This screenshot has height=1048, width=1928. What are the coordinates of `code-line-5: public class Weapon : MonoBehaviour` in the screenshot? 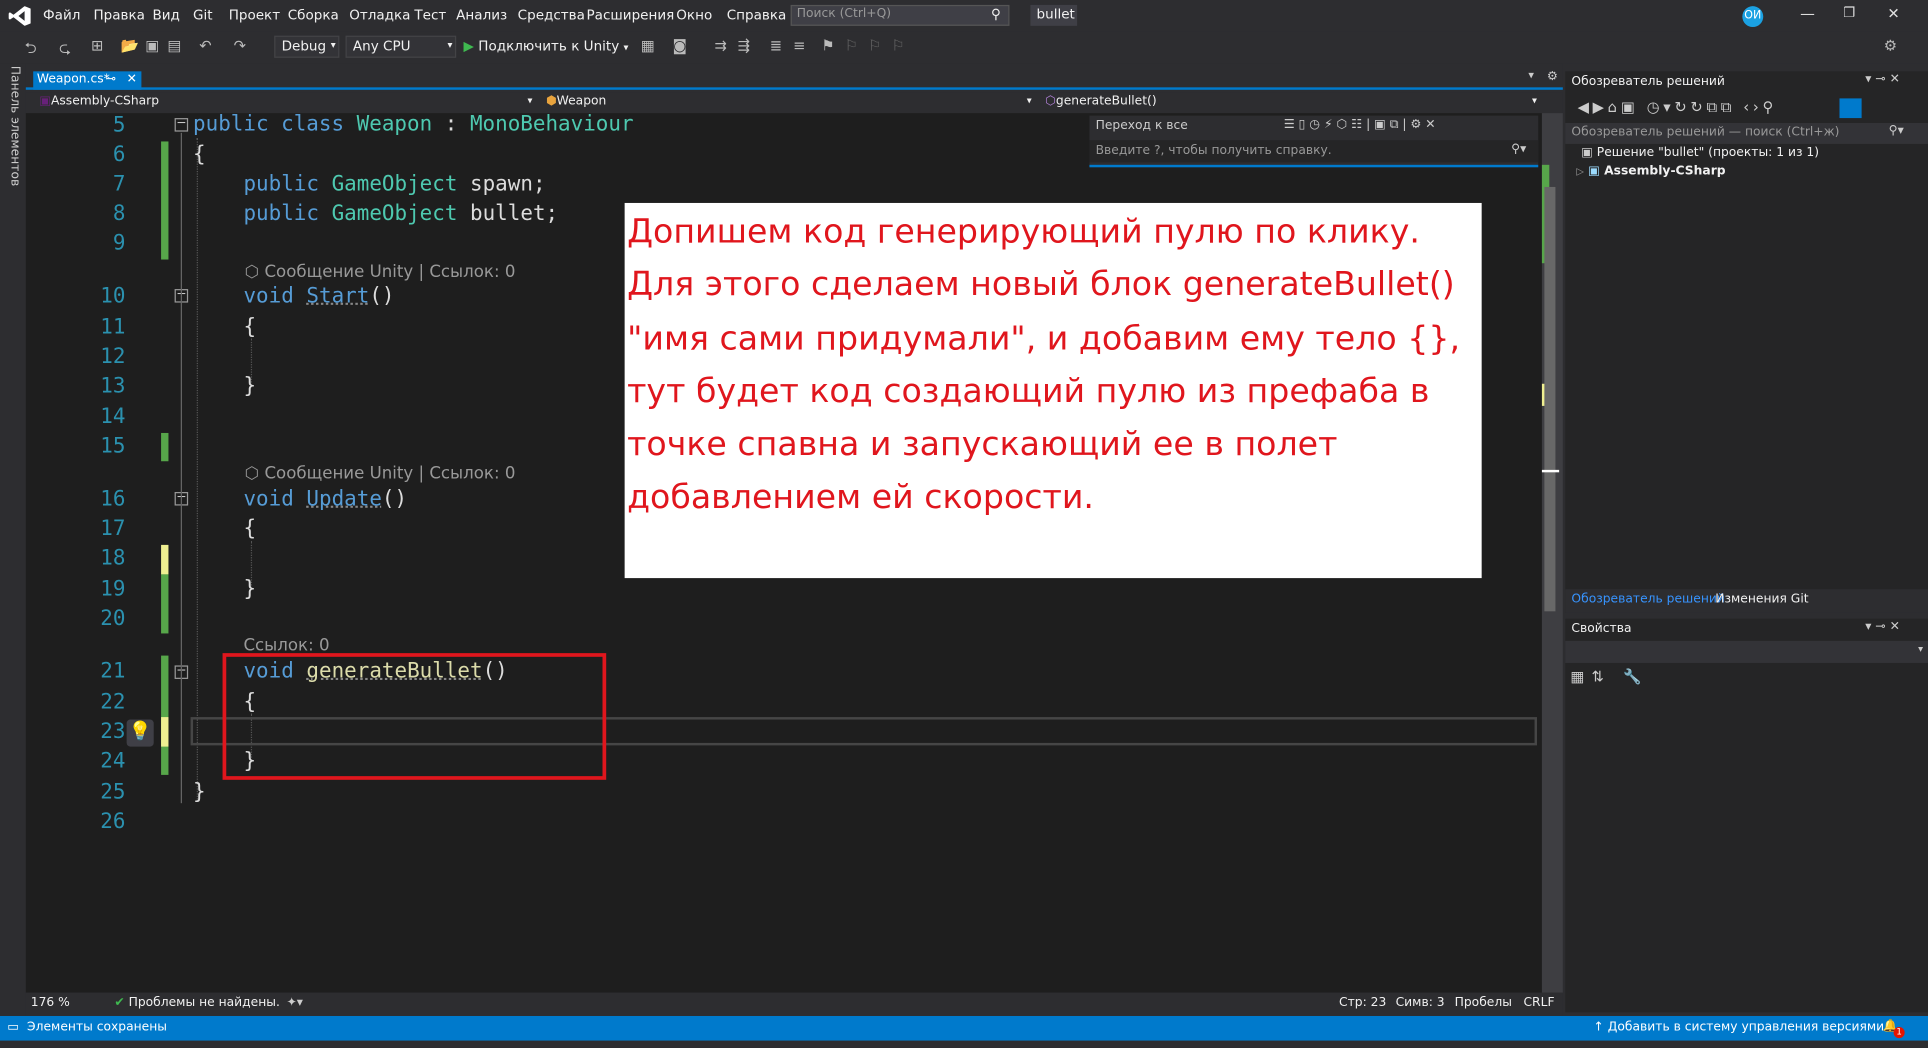 It's located at (413, 124).